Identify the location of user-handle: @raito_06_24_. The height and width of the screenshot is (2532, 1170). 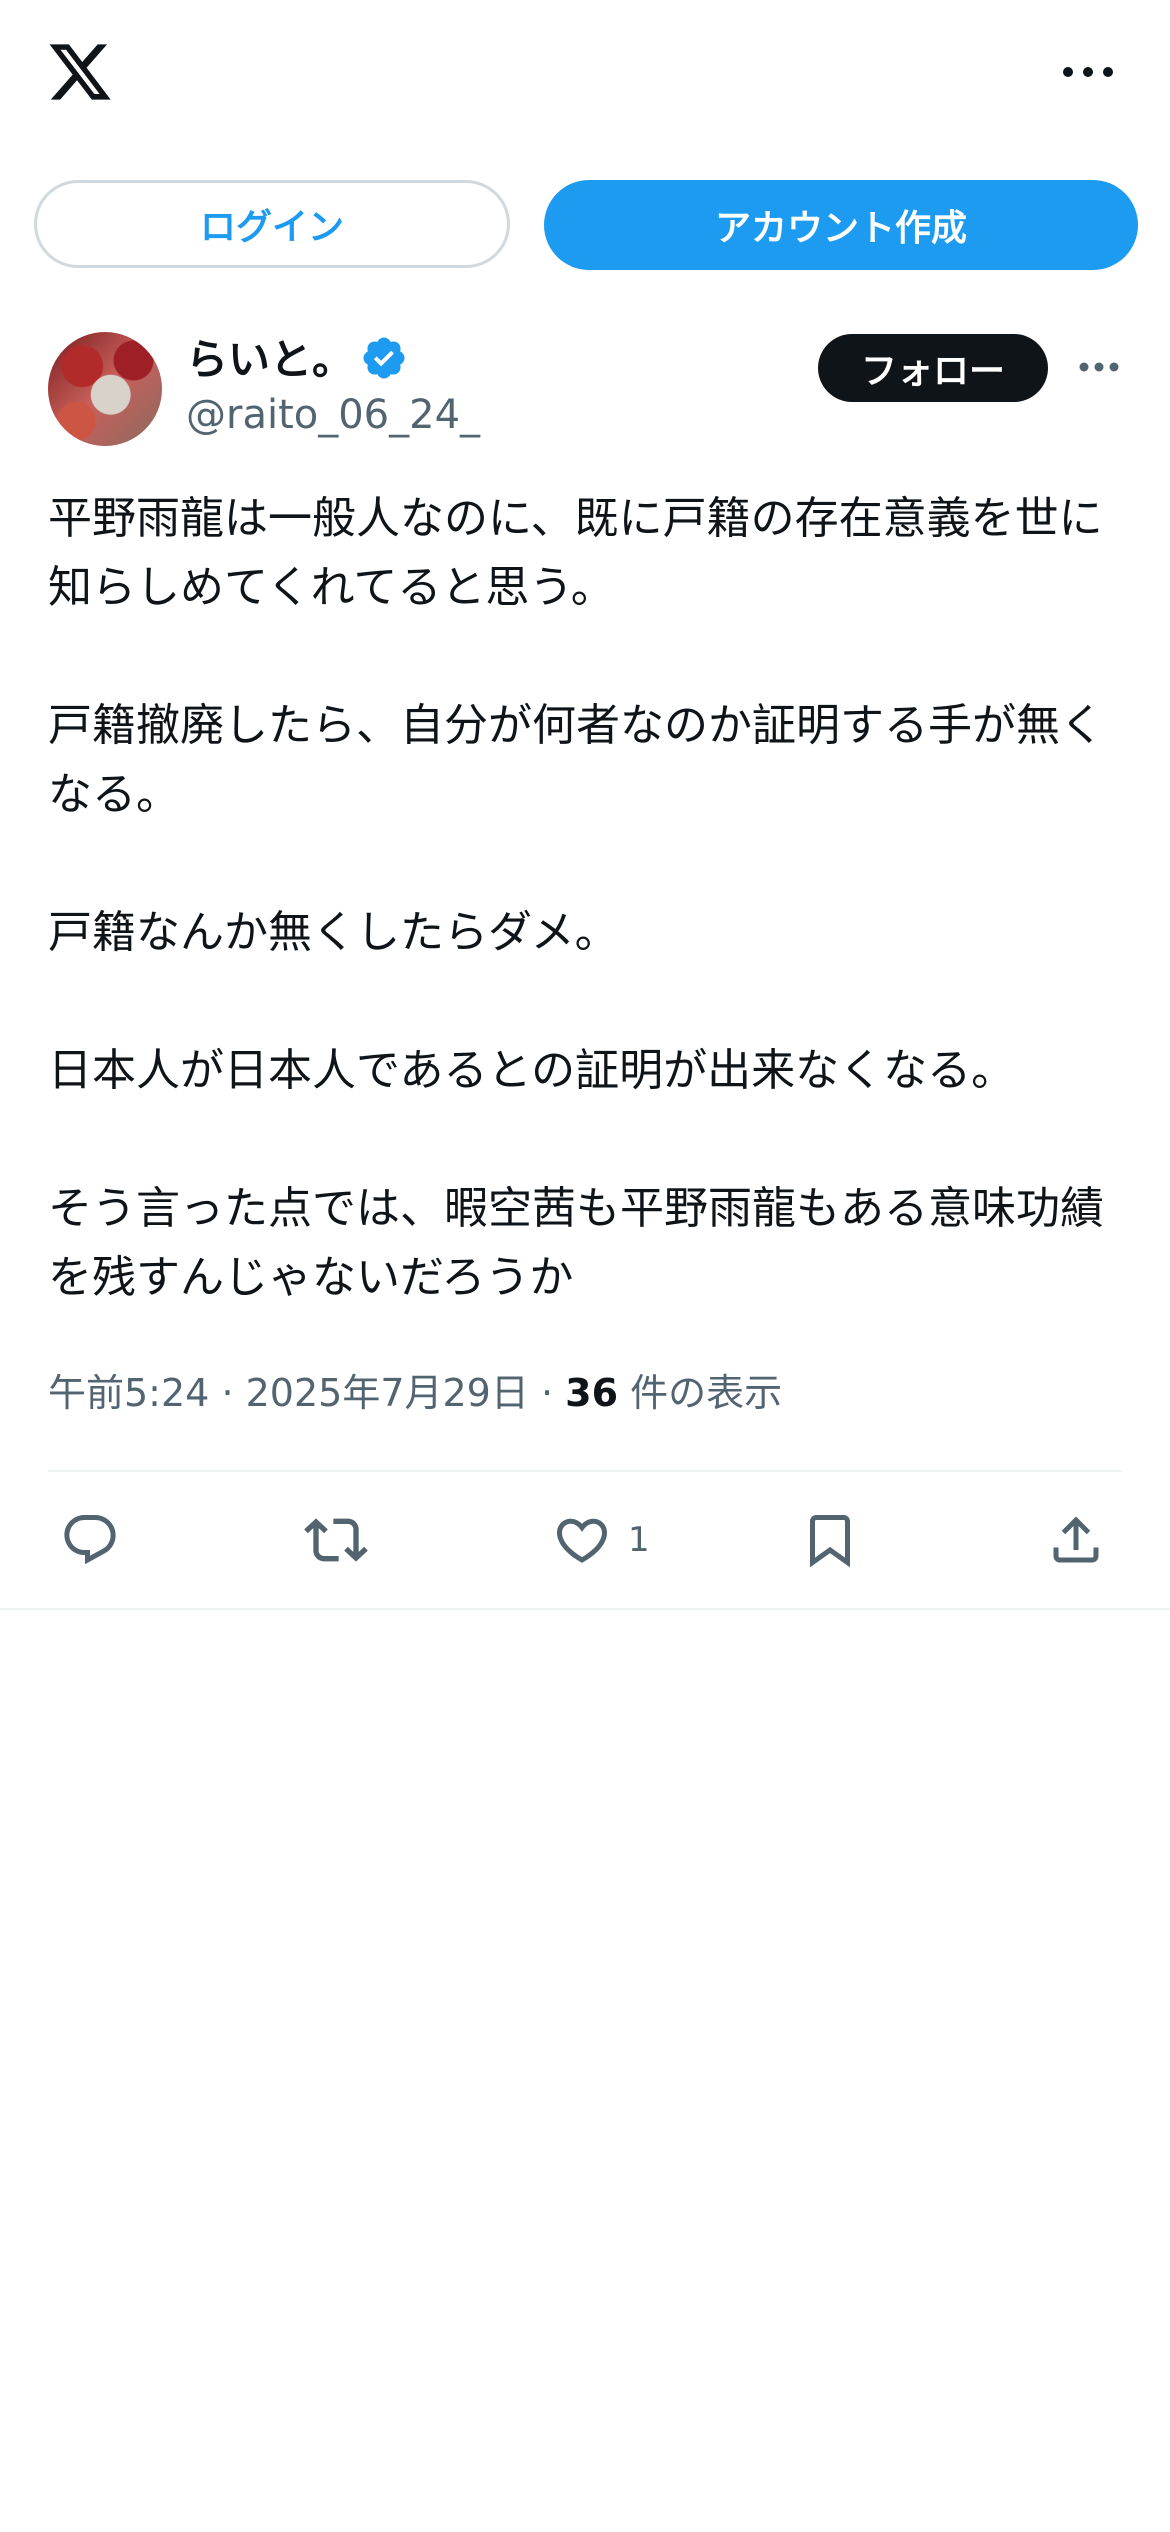
(333, 415).